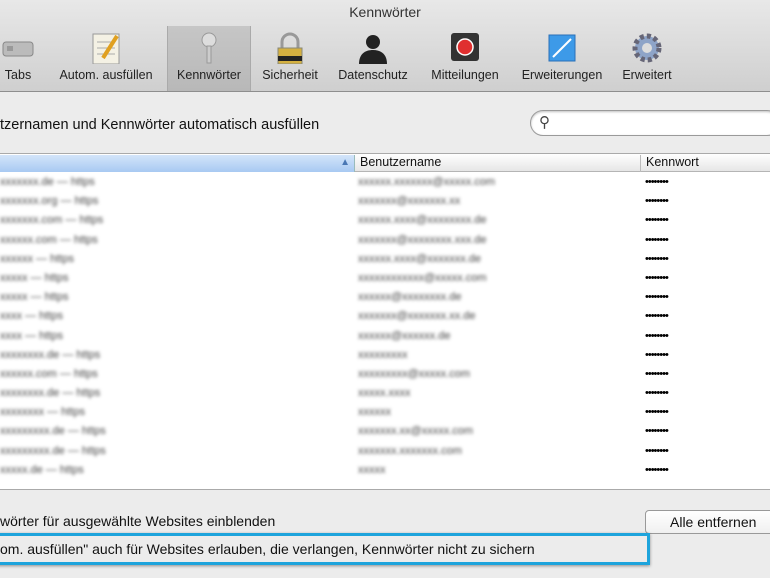 This screenshot has width=770, height=578. Describe the element at coordinates (420, 258) in the screenshot. I see `username-cell: xxxxxx.xxxx@xxxxxxx.de` at that location.